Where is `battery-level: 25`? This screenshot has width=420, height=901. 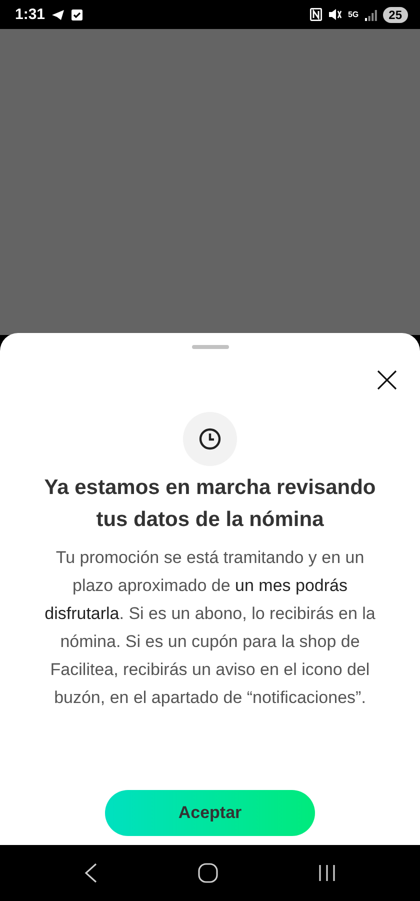
battery-level: 25 is located at coordinates (395, 14).